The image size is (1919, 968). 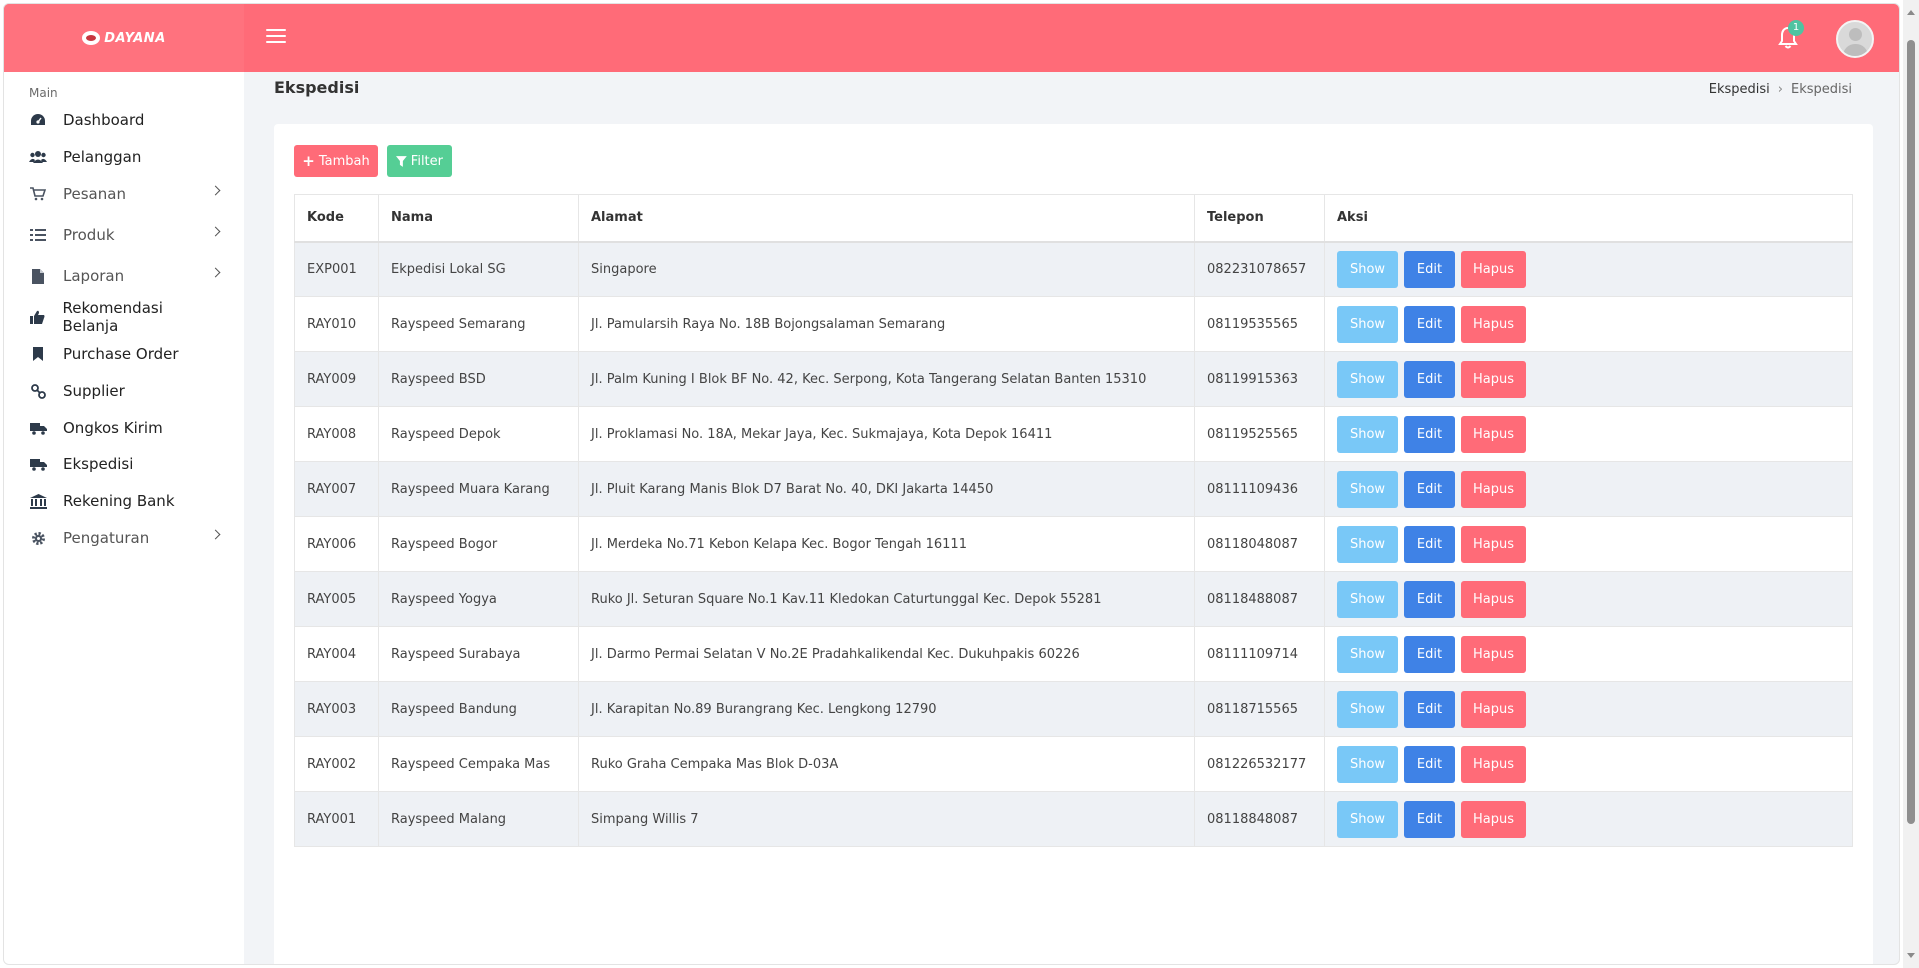 What do you see at coordinates (1796, 28) in the screenshot?
I see `notification-badge: 1` at bounding box center [1796, 28].